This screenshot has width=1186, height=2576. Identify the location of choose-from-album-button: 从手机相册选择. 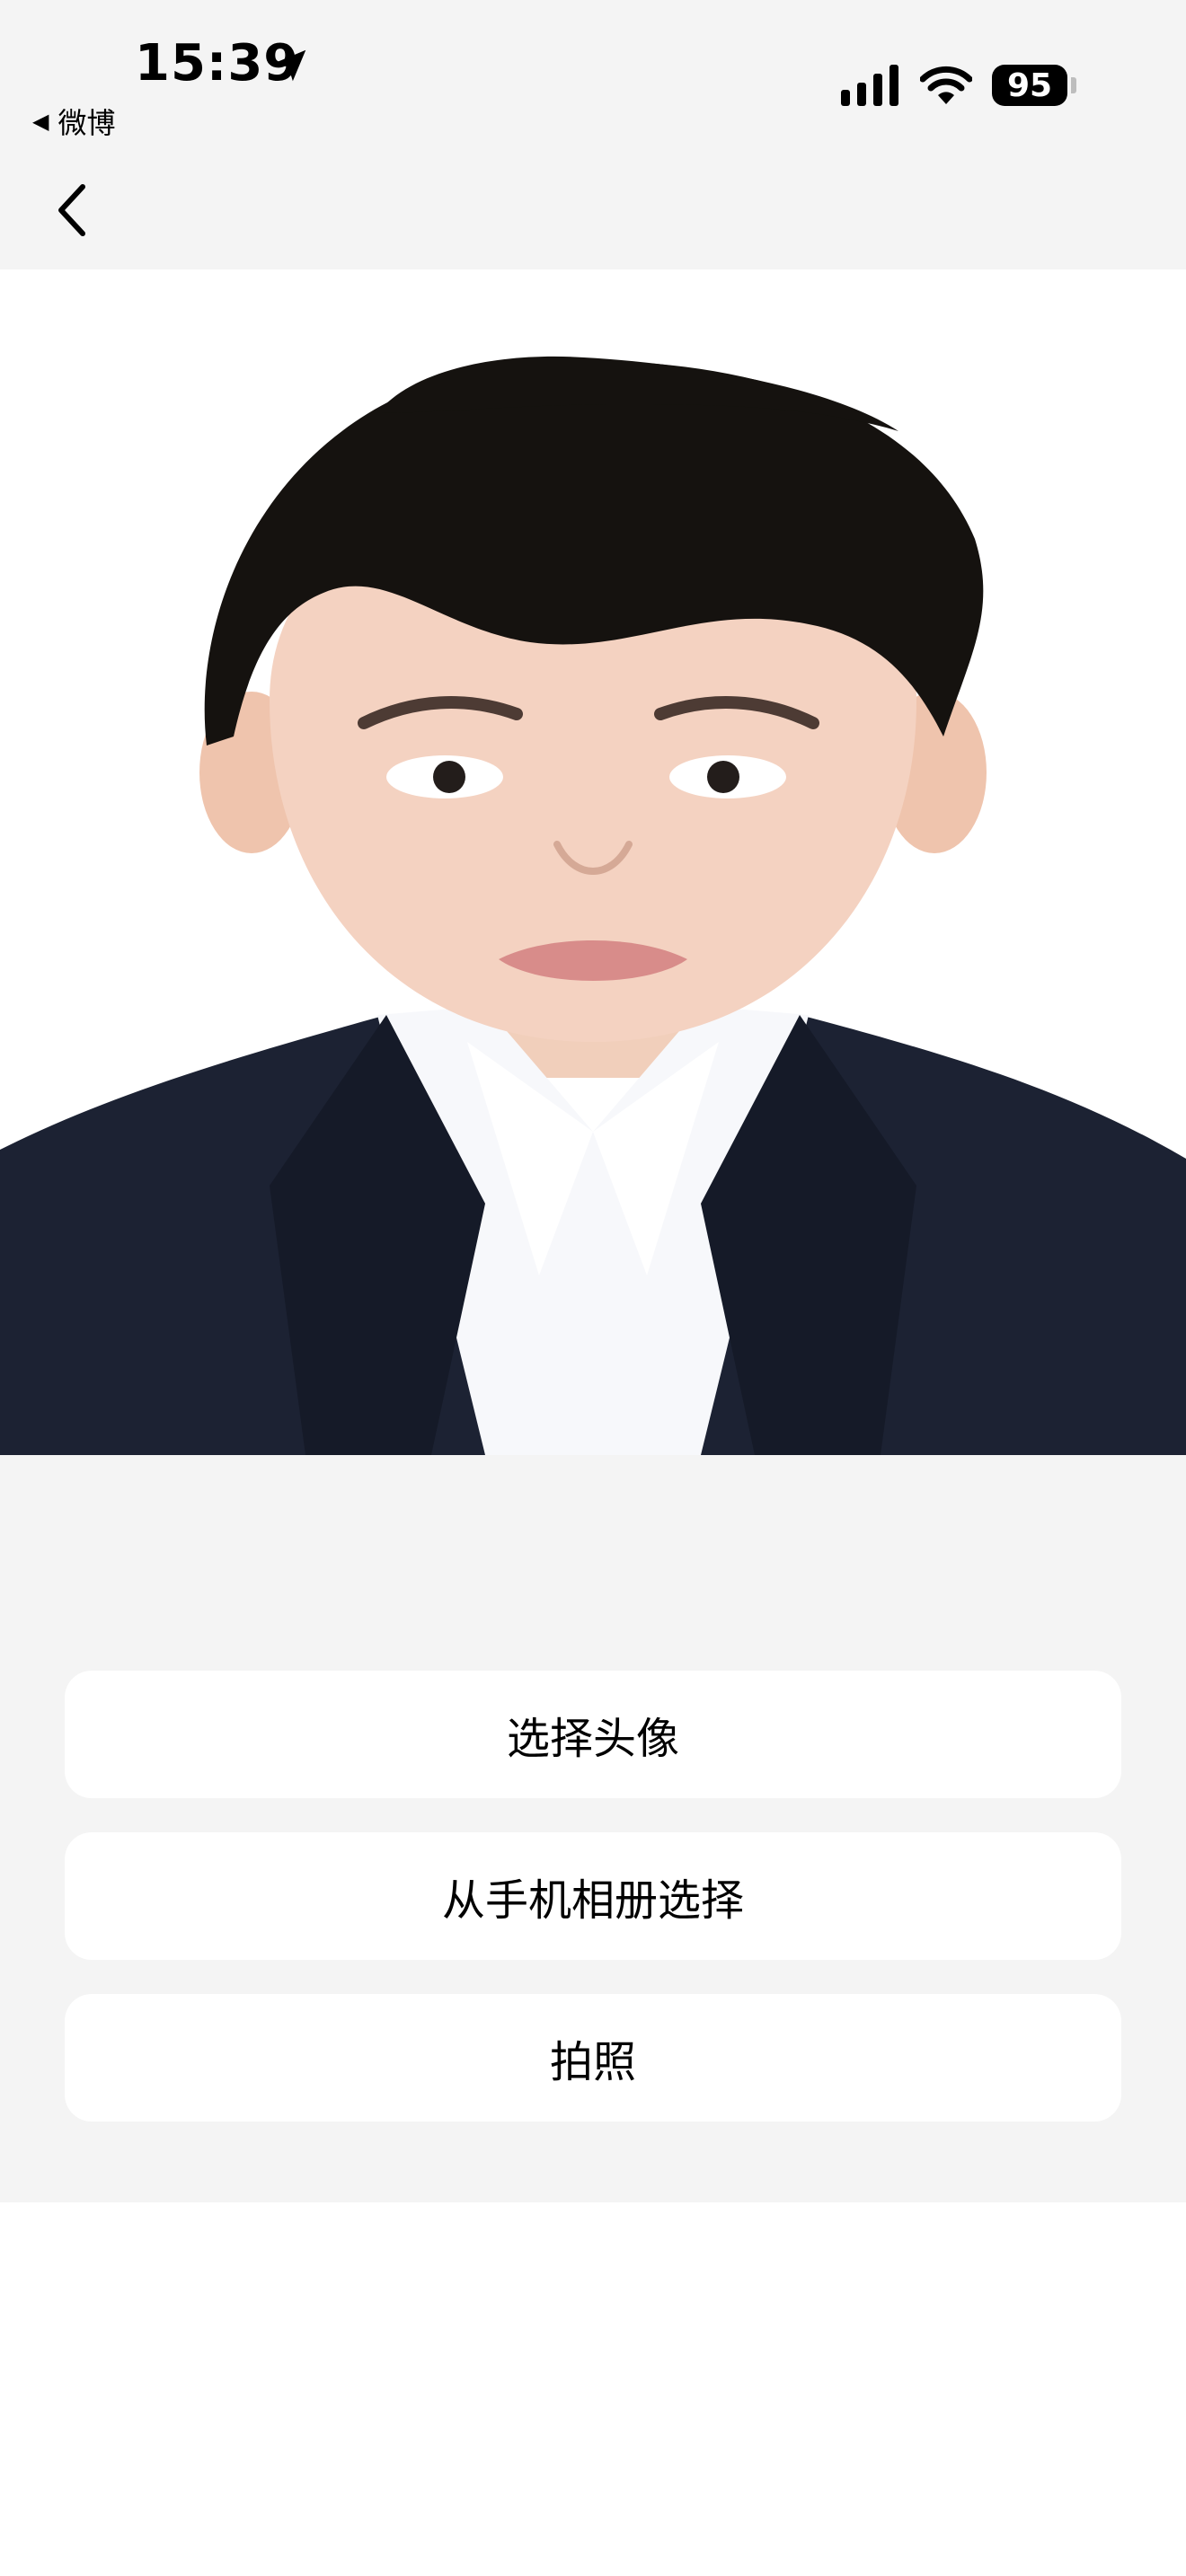
(593, 1896).